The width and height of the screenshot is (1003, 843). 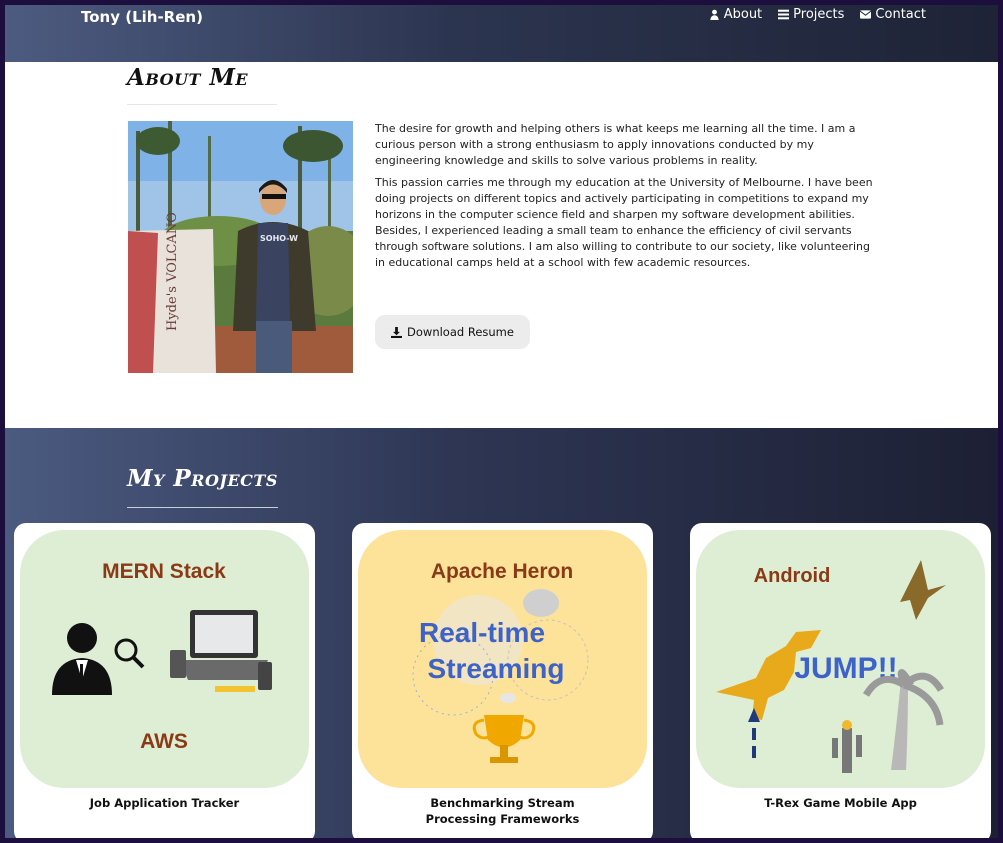 What do you see at coordinates (142, 17) in the screenshot?
I see `site-brand: Tony (Lih-Ren)` at bounding box center [142, 17].